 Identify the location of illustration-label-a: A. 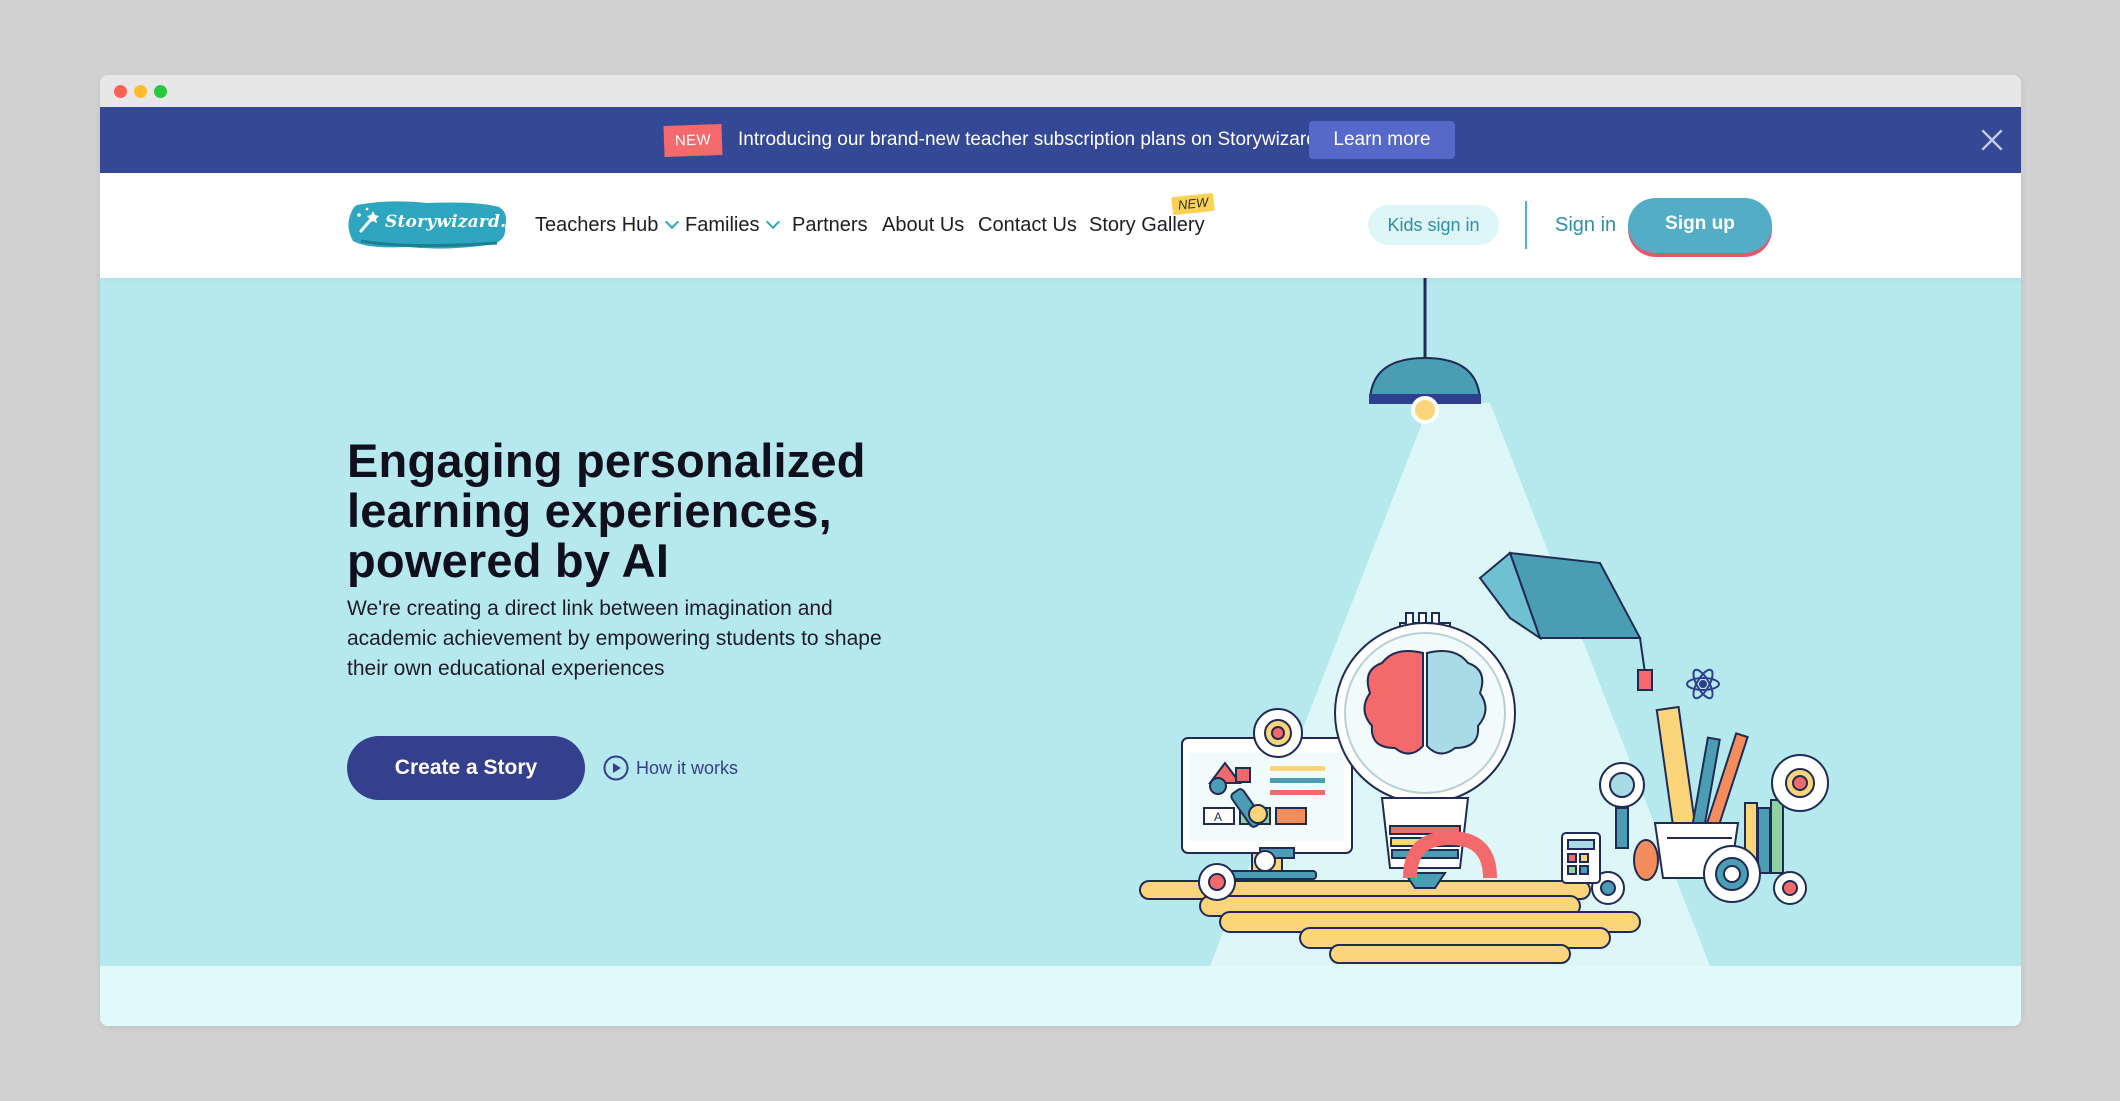
(1218, 817).